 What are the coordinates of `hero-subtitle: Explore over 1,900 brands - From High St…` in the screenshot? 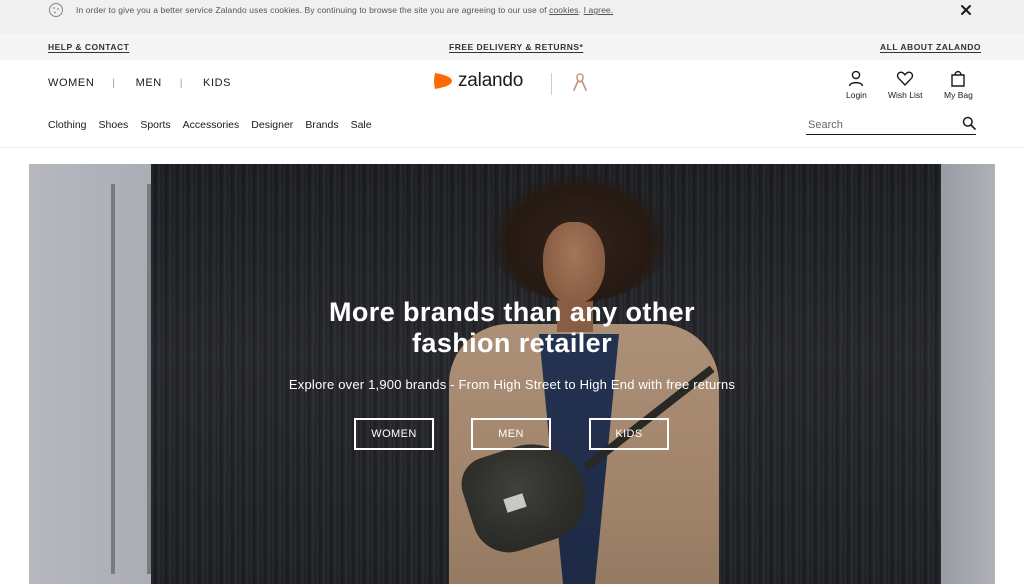 It's located at (512, 384).